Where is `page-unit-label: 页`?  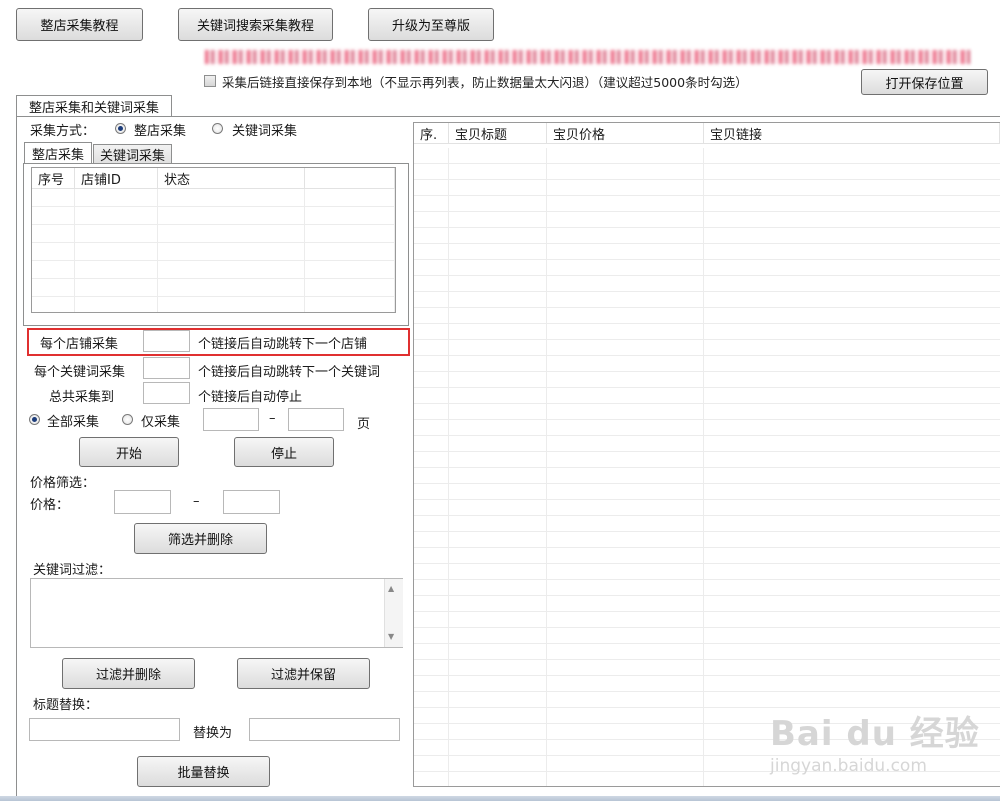
page-unit-label: 页 is located at coordinates (364, 424).